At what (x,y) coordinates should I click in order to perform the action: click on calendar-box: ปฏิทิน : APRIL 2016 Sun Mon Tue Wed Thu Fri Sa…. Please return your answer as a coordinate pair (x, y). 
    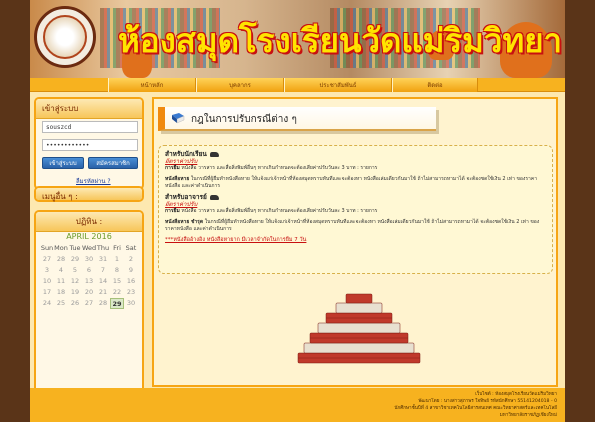
    Looking at the image, I should click on (89, 308).